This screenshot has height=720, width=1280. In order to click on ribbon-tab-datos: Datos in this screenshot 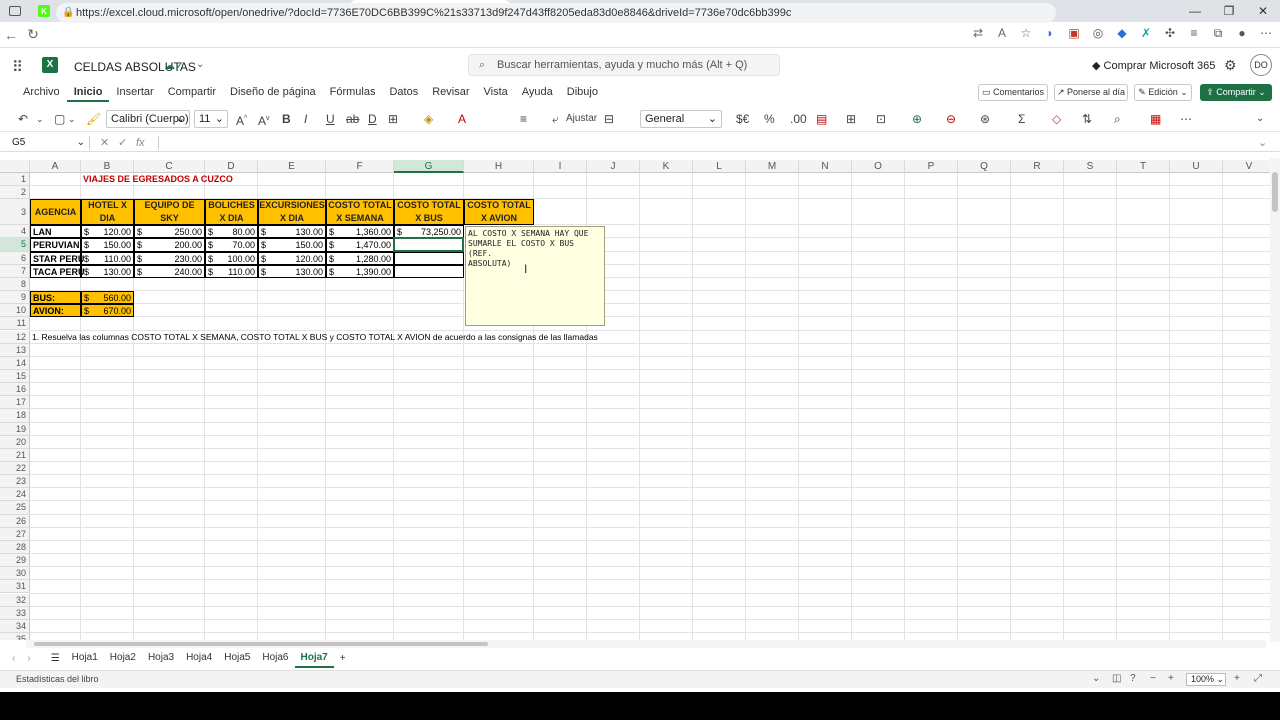, I will do `click(403, 93)`.